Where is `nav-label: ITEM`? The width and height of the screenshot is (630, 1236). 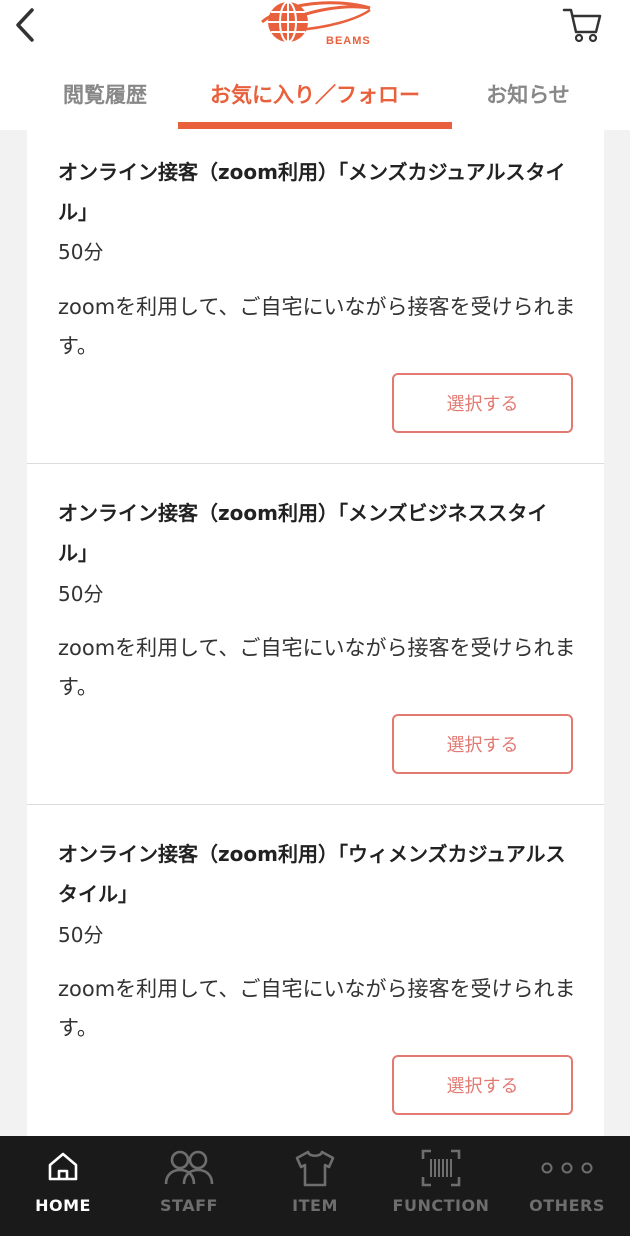
nav-label: ITEM is located at coordinates (315, 1205).